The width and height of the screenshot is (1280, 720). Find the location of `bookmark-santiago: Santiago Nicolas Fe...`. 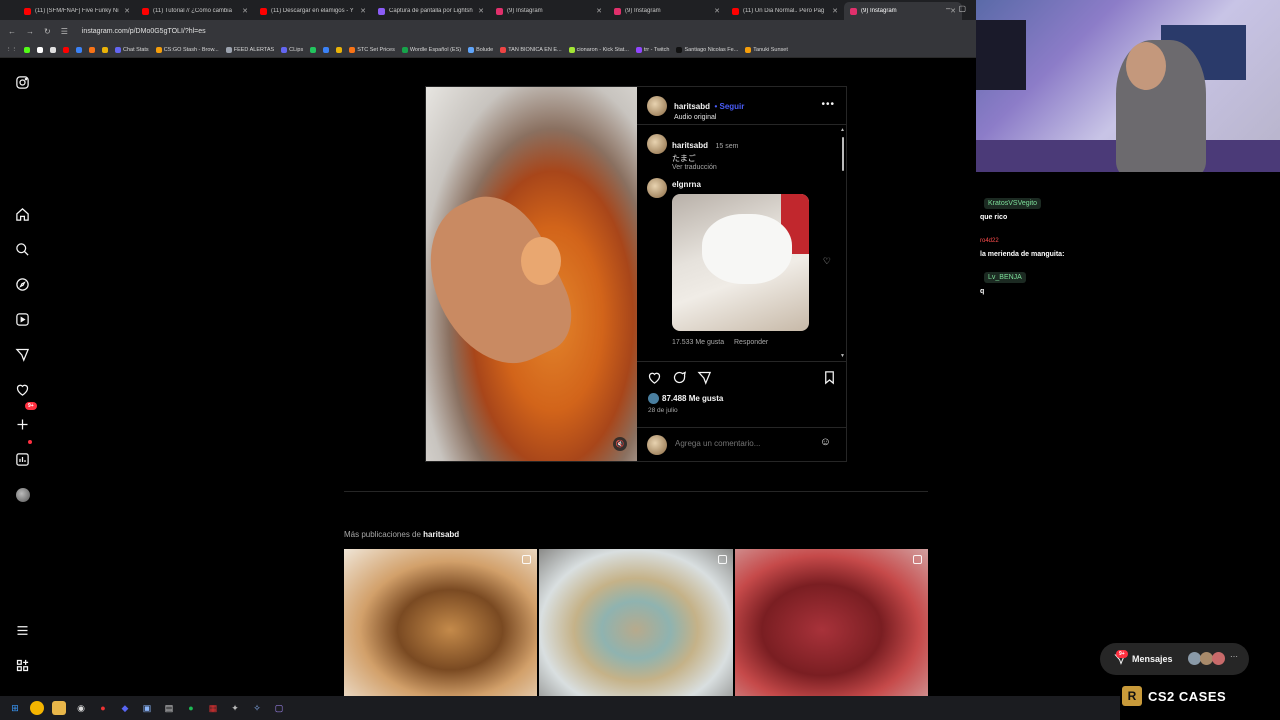

bookmark-santiago: Santiago Nicolas Fe... is located at coordinates (707, 49).